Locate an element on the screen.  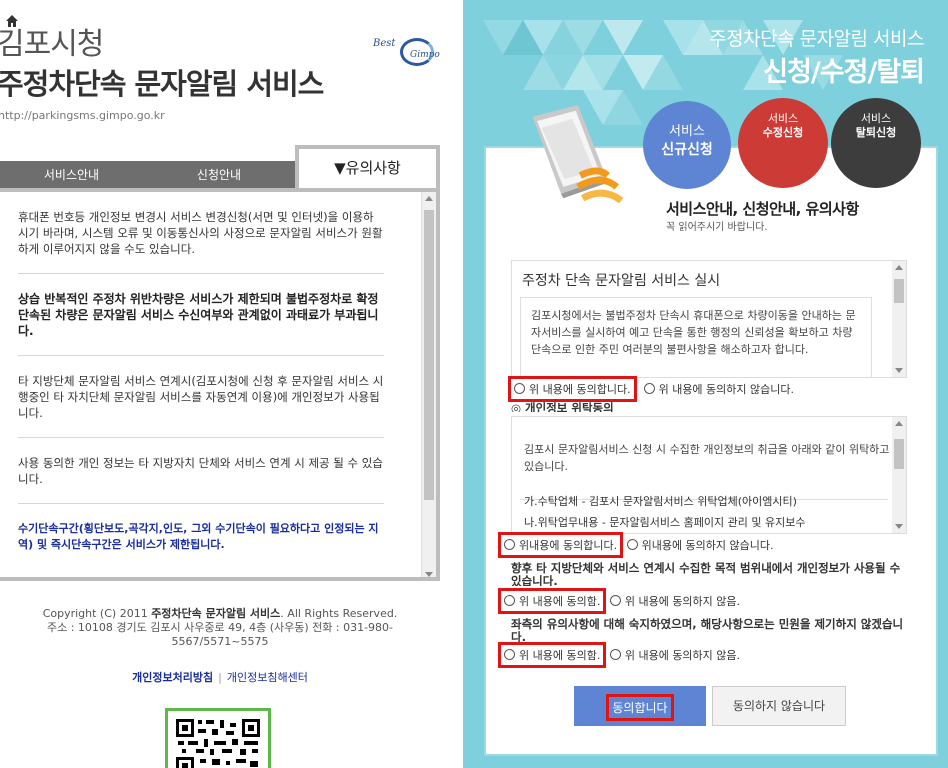
city-name: 김포시청 is located at coordinates (52, 44).